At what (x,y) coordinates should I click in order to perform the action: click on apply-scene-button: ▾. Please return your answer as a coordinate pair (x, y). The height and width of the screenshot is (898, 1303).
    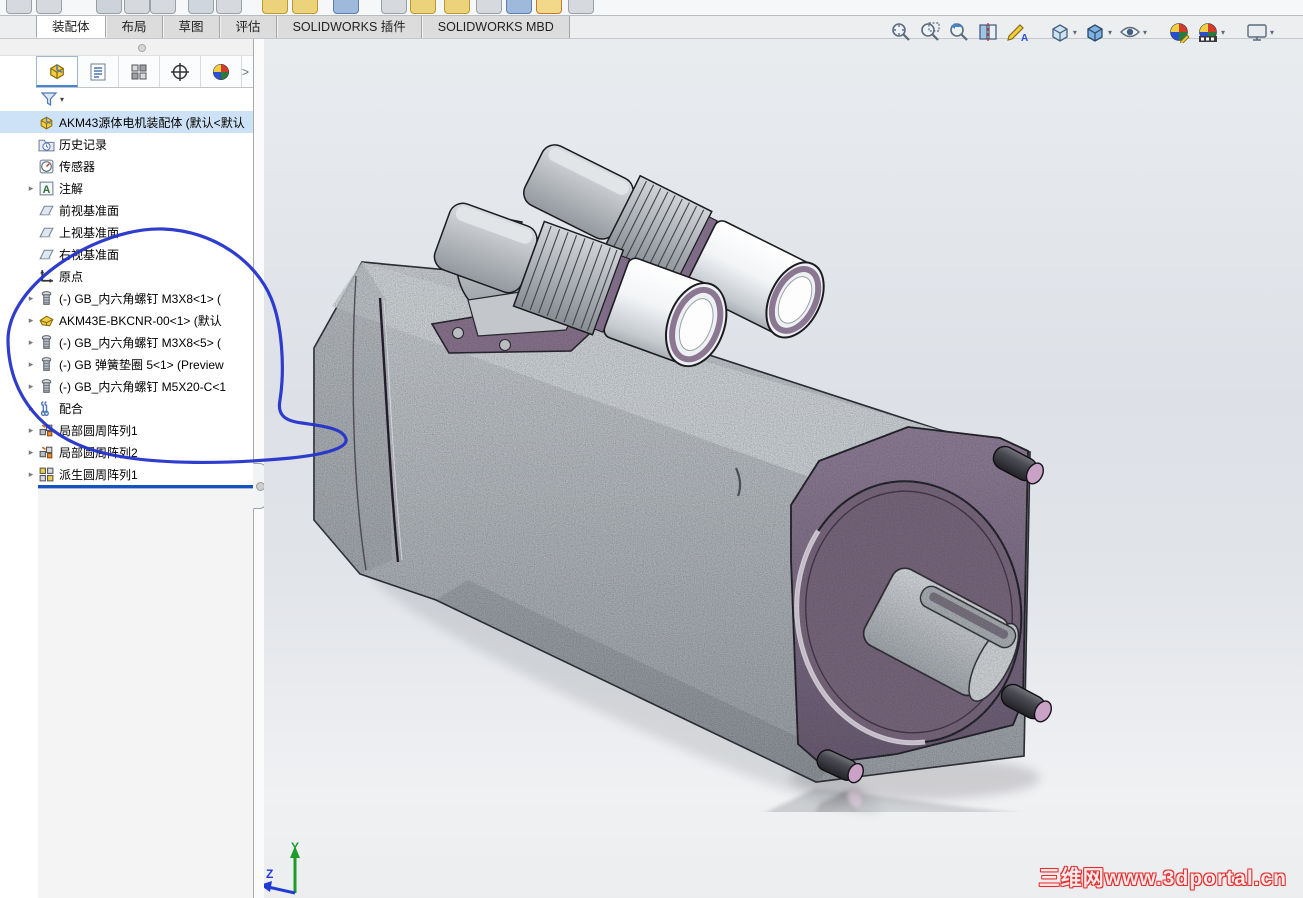
    Looking at the image, I should click on (1211, 32).